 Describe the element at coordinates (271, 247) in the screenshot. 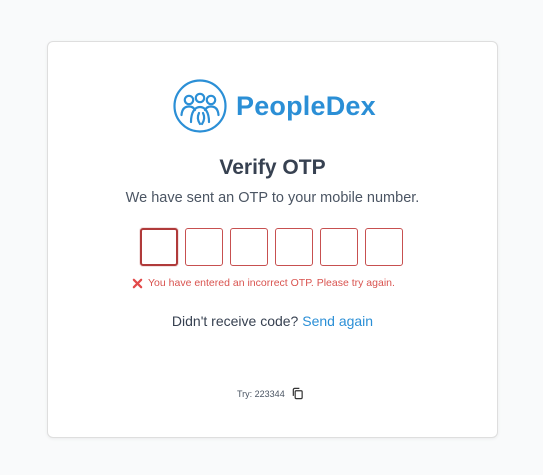

I see `otp-input-group` at that location.